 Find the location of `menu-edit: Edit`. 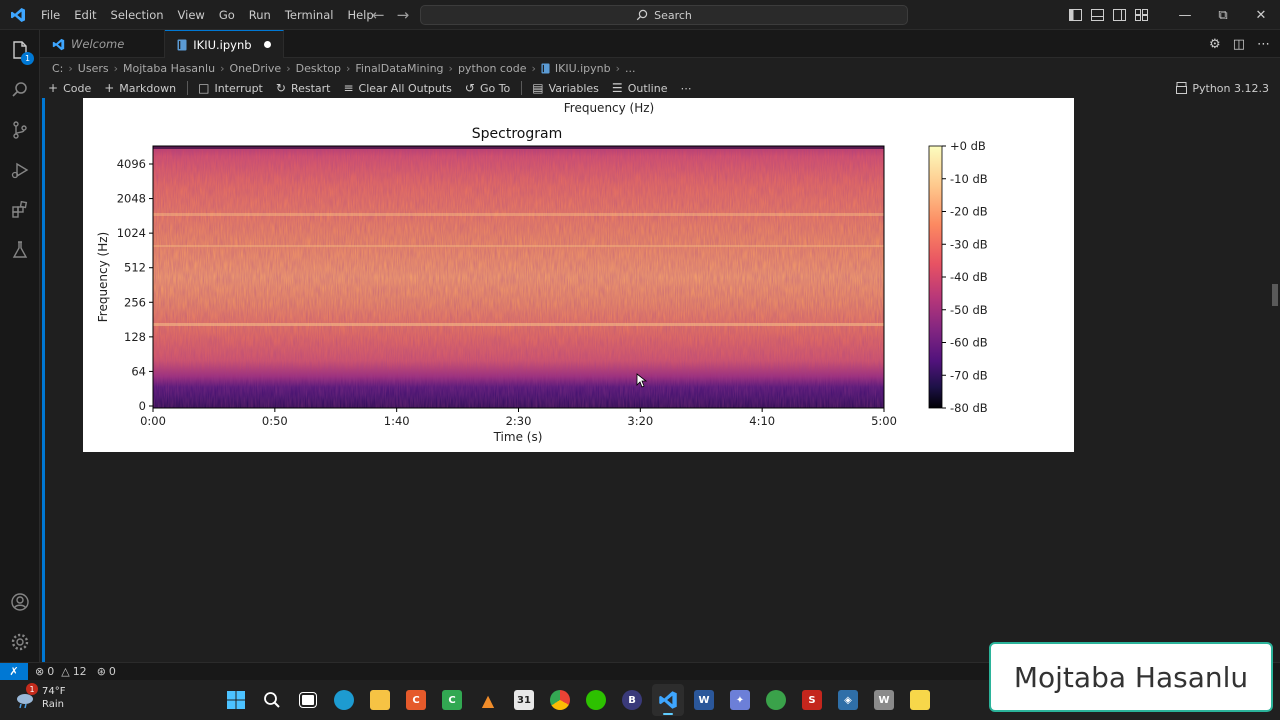

menu-edit: Edit is located at coordinates (85, 15).